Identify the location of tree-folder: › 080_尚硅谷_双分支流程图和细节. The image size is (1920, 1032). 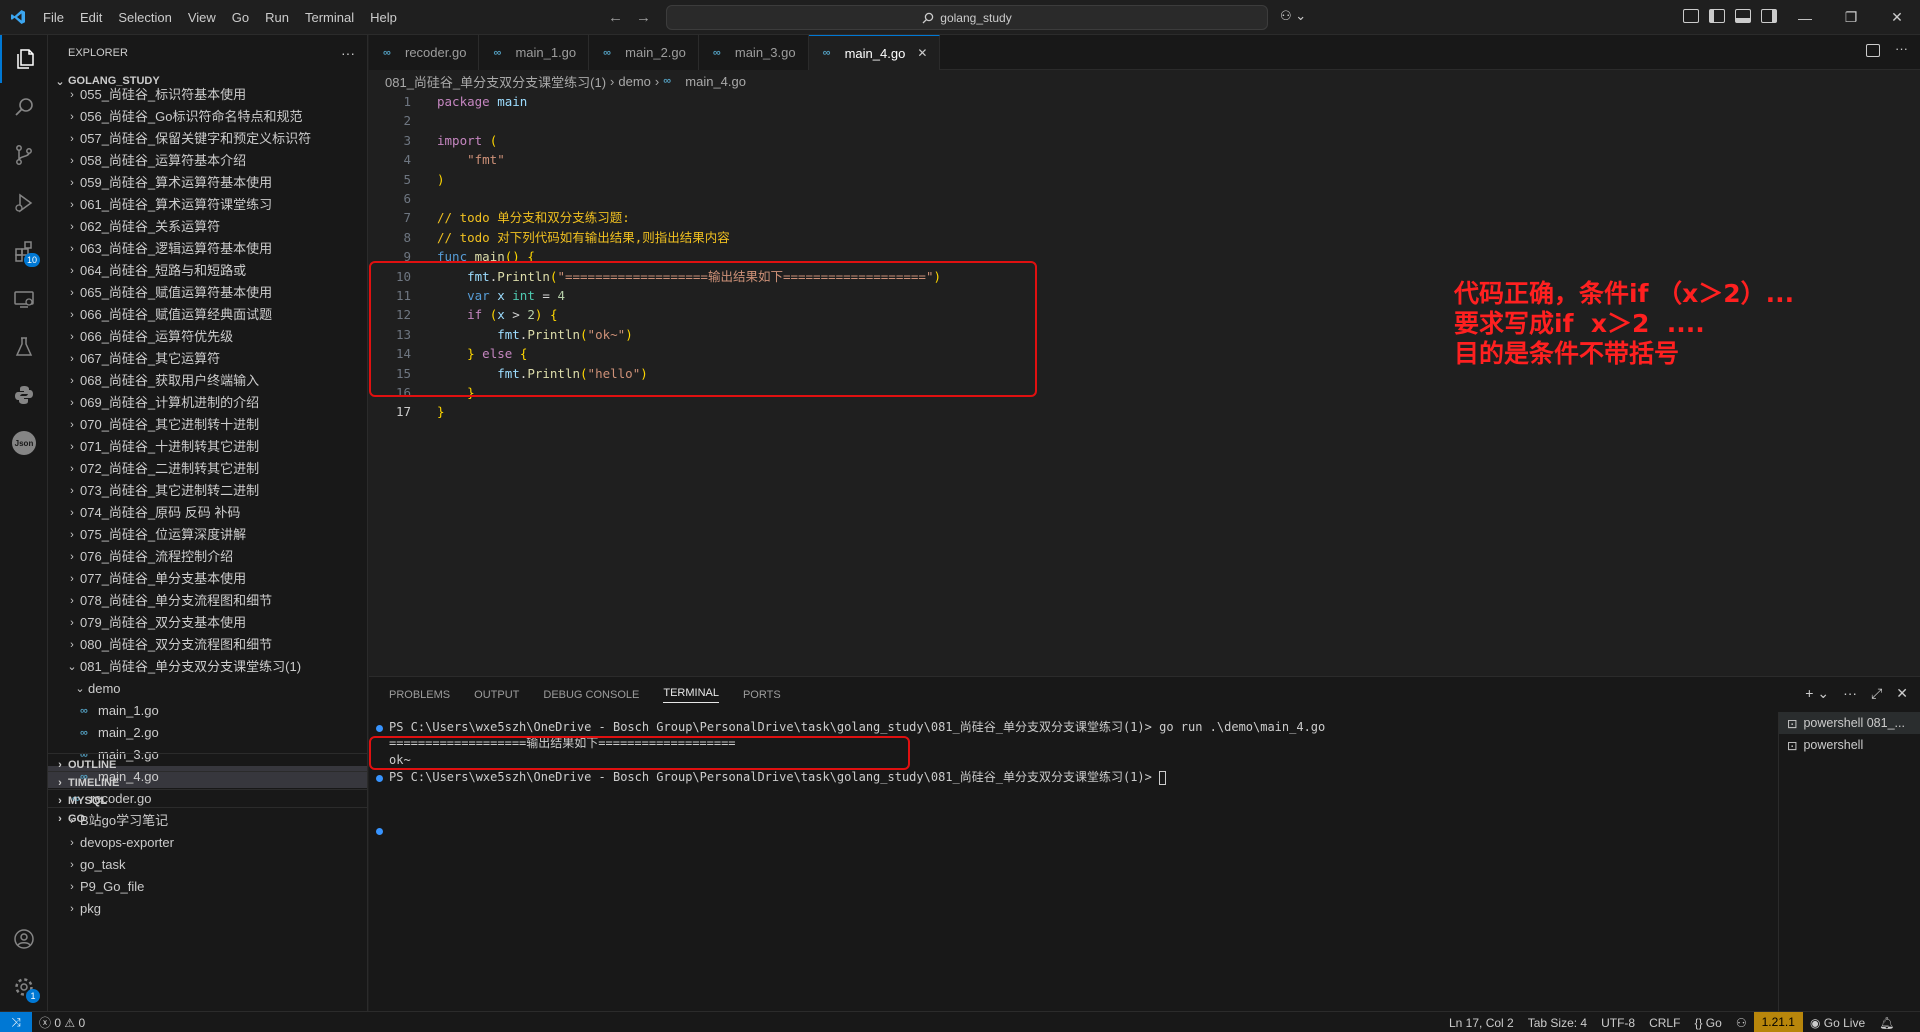
(207, 645).